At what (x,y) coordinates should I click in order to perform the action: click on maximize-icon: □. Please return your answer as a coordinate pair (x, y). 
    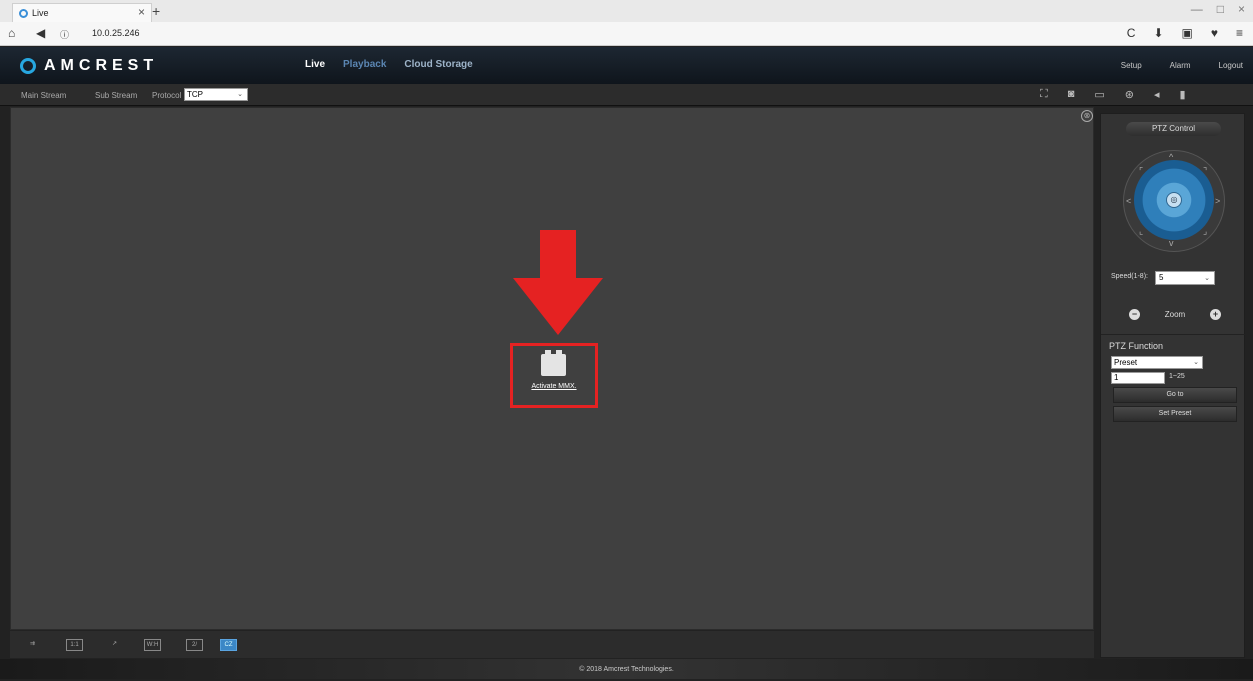
    Looking at the image, I should click on (1220, 9).